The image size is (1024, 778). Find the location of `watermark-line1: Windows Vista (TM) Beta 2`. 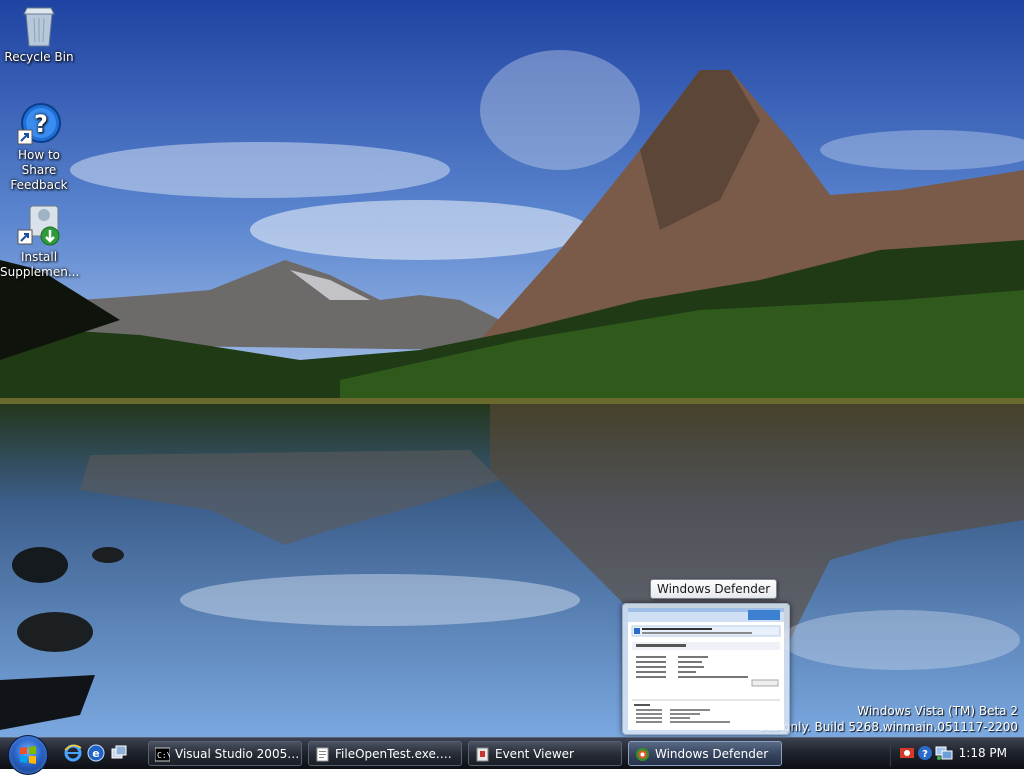

watermark-line1: Windows Vista (TM) Beta 2 is located at coordinates (937, 711).